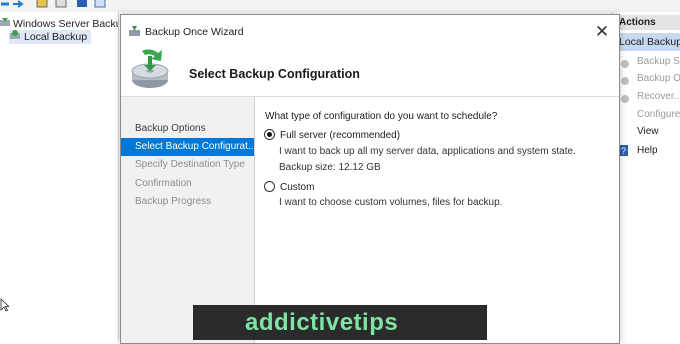  I want to click on addictivetips-watermark: addictivetips, so click(340, 322).